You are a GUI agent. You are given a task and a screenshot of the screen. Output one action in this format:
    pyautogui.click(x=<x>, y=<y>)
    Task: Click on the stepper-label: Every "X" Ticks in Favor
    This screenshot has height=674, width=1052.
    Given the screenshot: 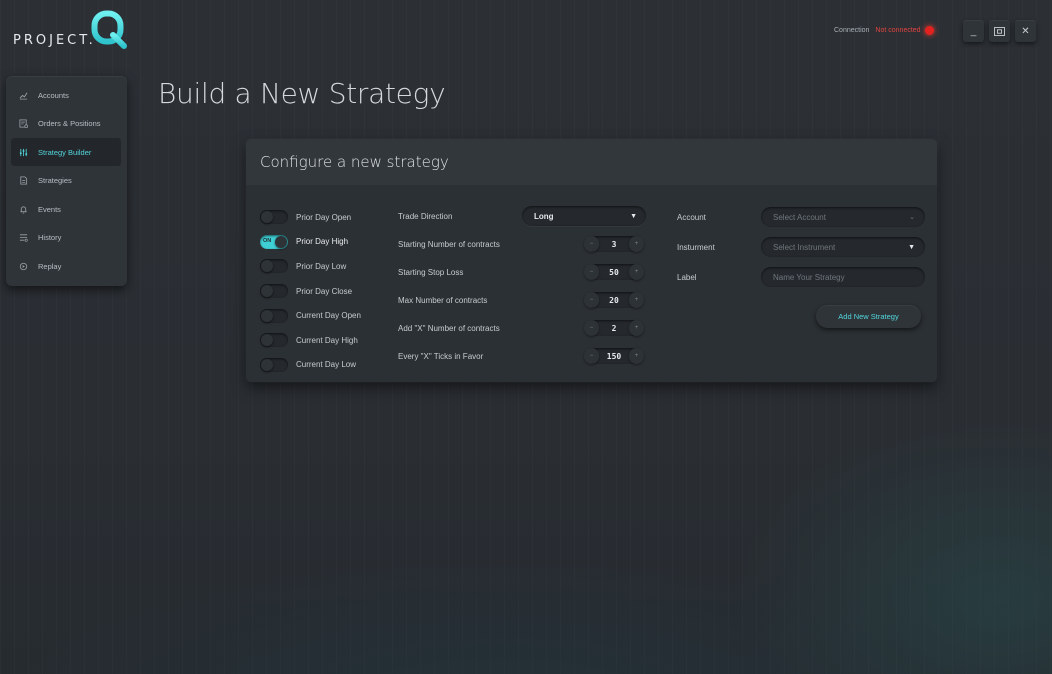 What is the action you would take?
    pyautogui.click(x=441, y=356)
    